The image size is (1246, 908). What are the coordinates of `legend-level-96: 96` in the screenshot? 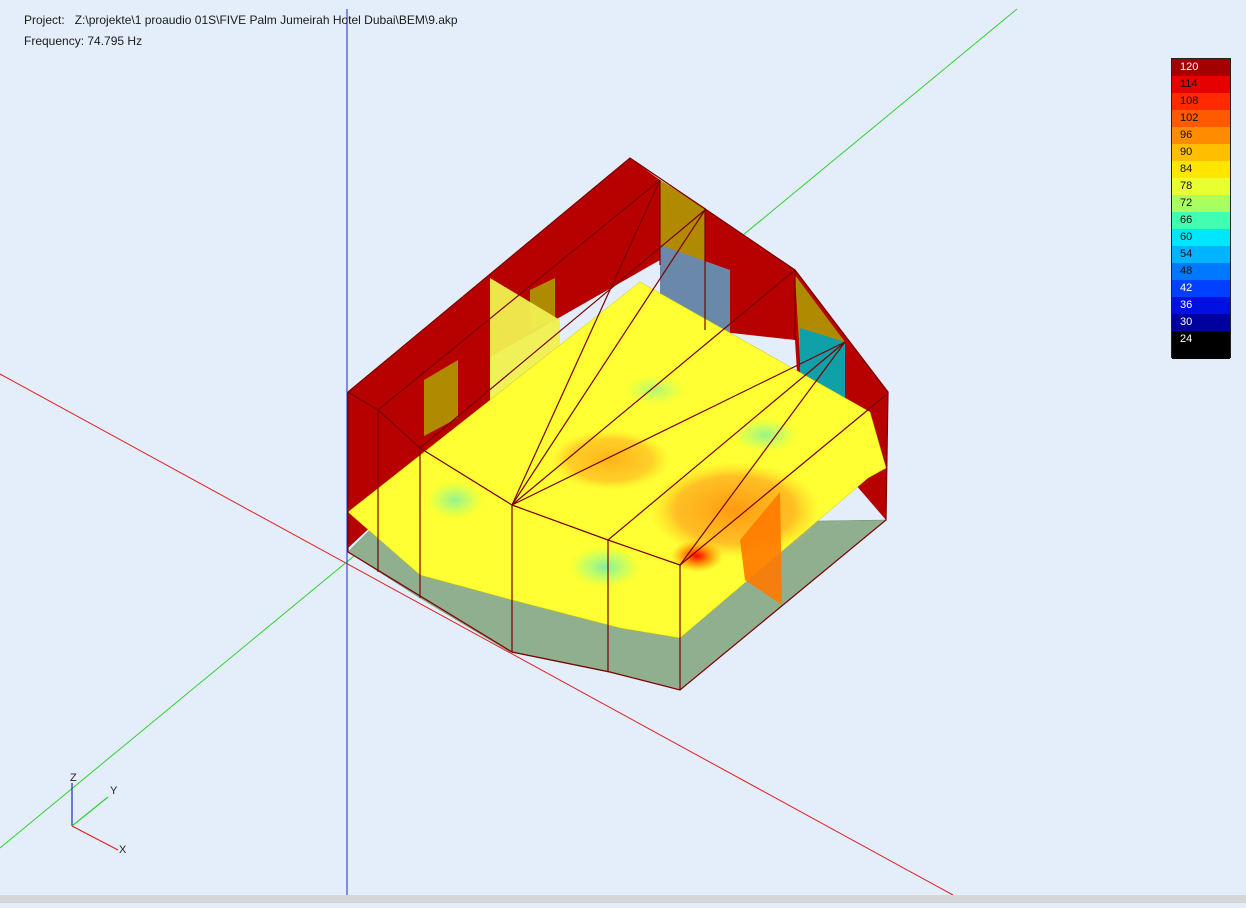 It's located at (1201, 135).